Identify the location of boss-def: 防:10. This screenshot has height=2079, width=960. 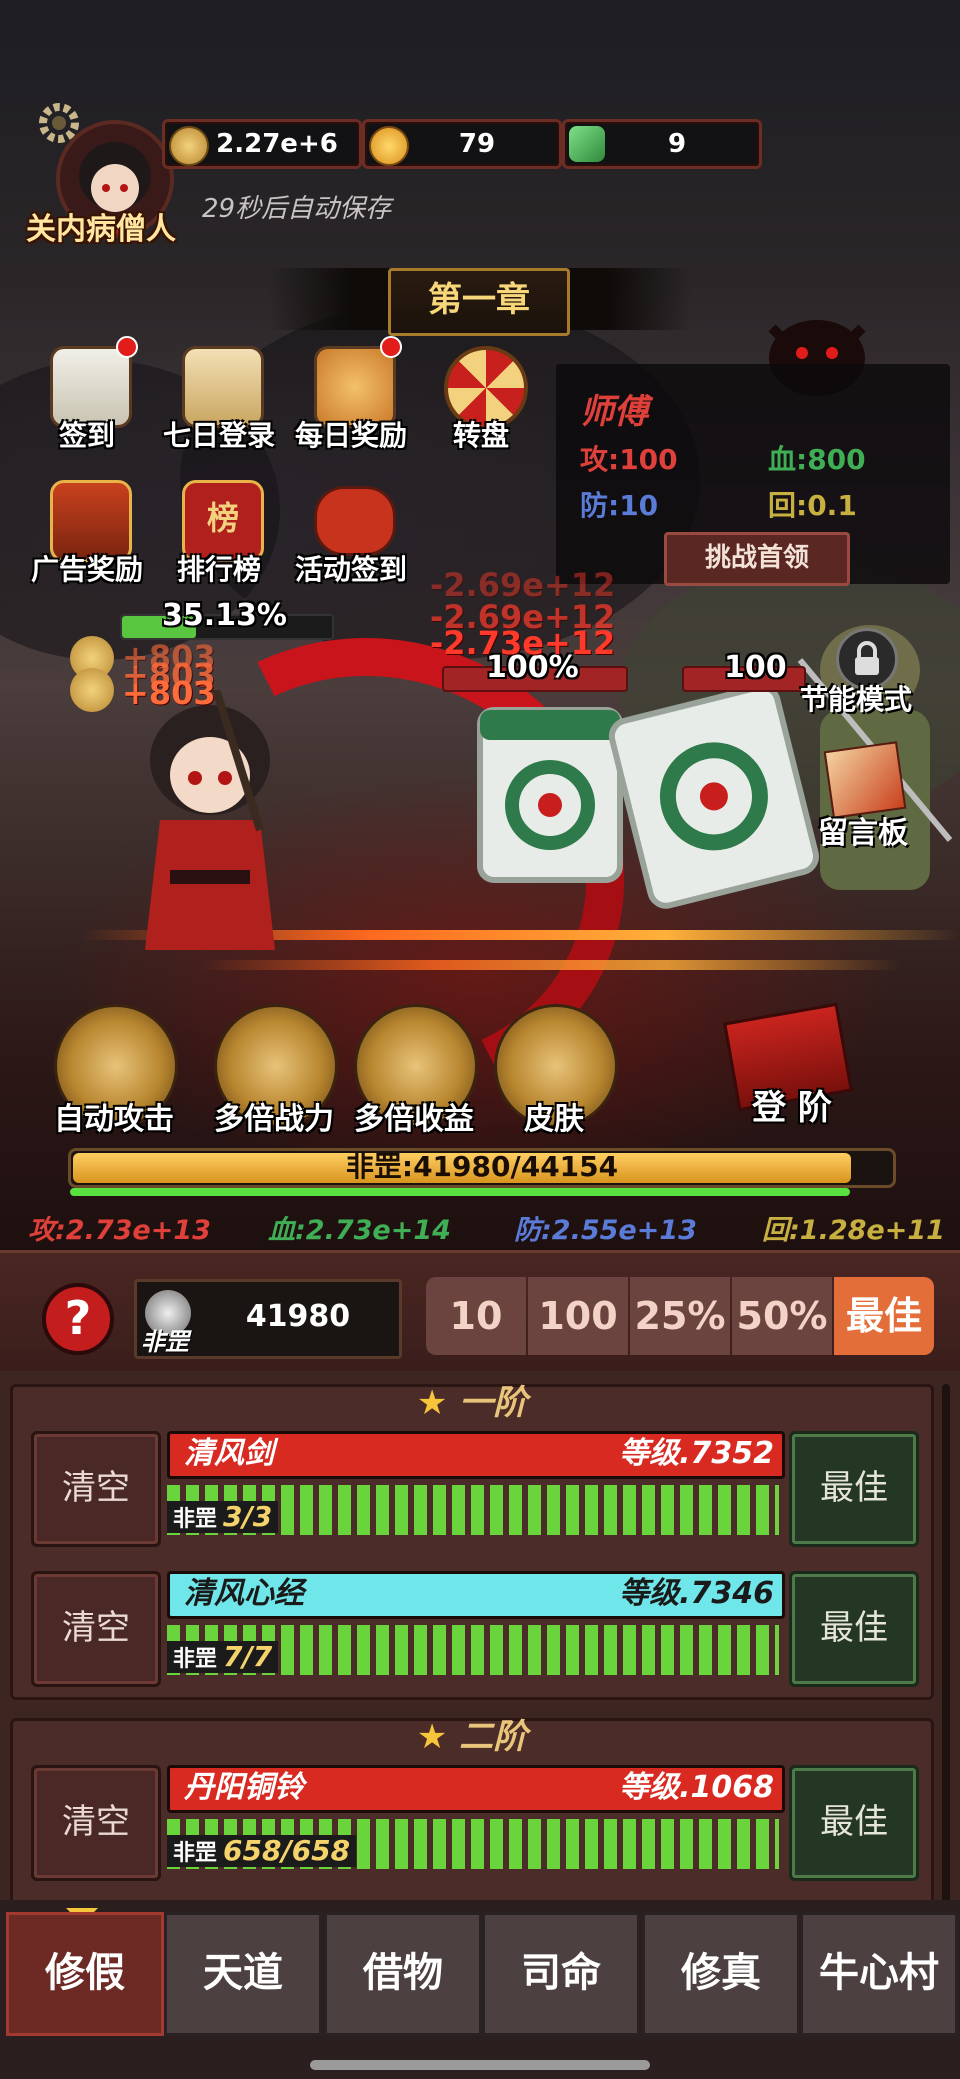
(619, 505).